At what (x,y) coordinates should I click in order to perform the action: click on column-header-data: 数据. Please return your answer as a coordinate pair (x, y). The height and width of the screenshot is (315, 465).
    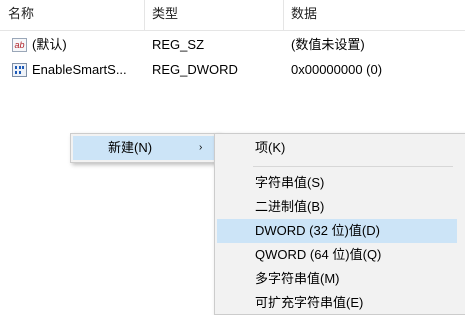
    Looking at the image, I should click on (304, 15).